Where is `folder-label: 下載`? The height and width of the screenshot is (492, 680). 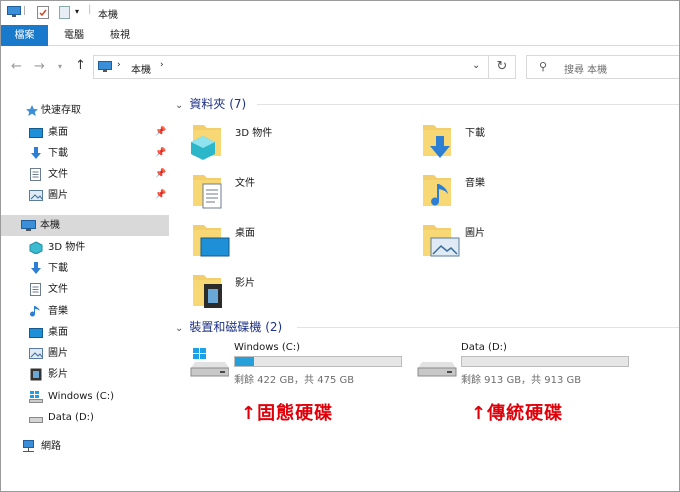 folder-label: 下載 is located at coordinates (475, 133).